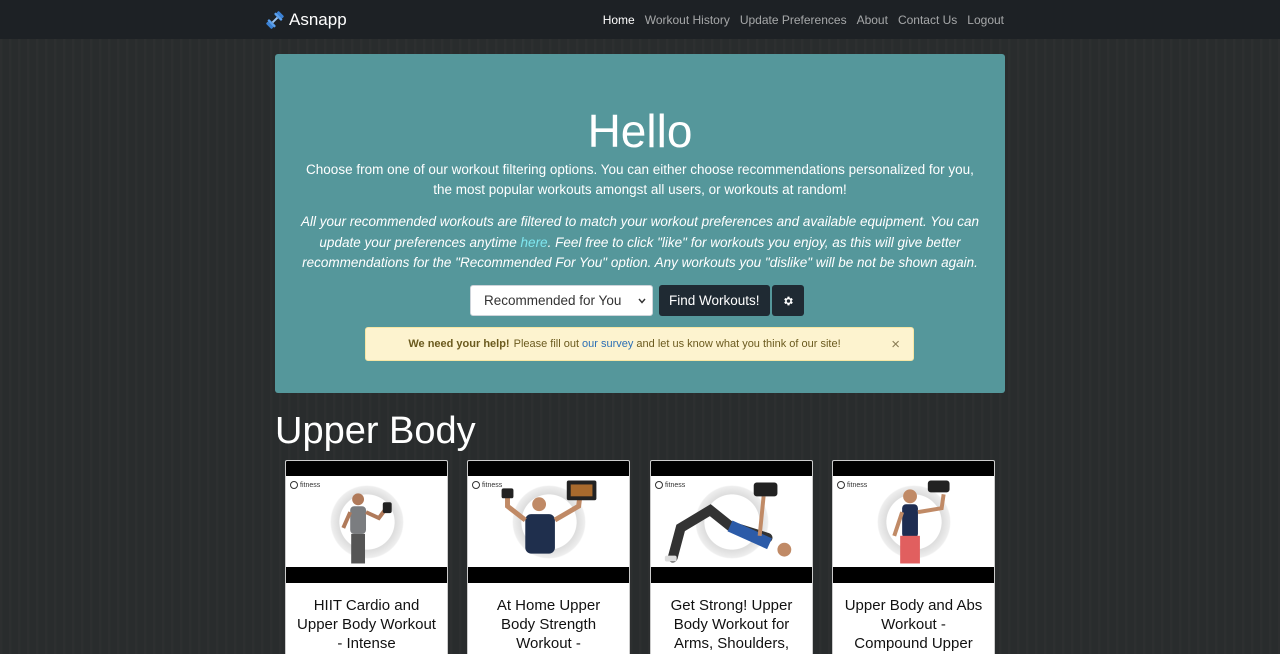 The width and height of the screenshot is (1280, 654). What do you see at coordinates (714, 300) in the screenshot?
I see `find-workouts-button: Find Workouts!` at bounding box center [714, 300].